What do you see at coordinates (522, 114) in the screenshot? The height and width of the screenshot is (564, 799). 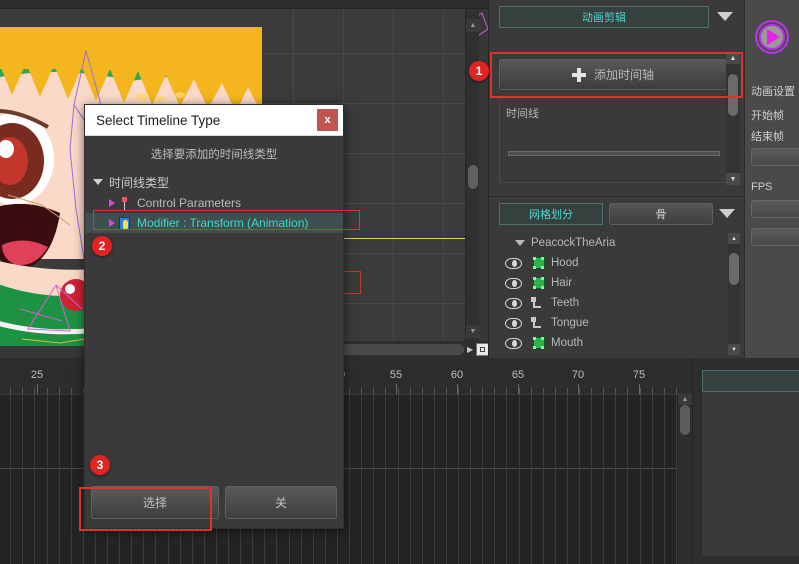 I see `timeline-list-label: 时间线` at bounding box center [522, 114].